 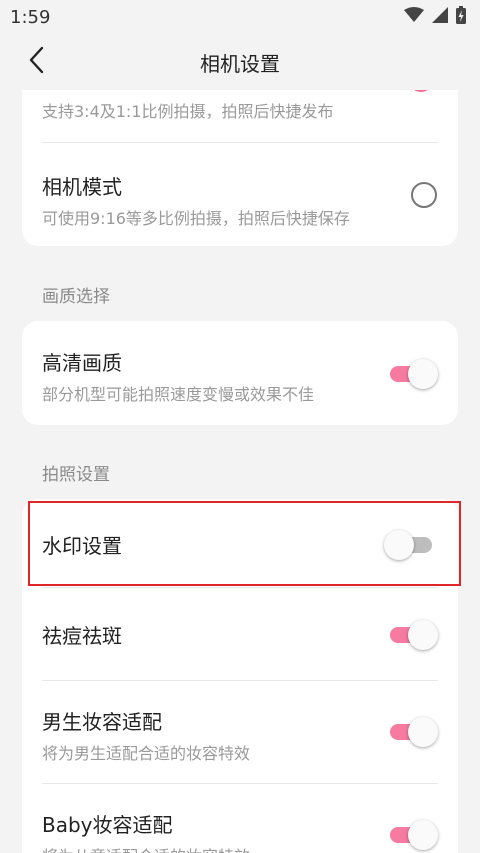 I want to click on male-makeup-toggle, so click(x=413, y=732).